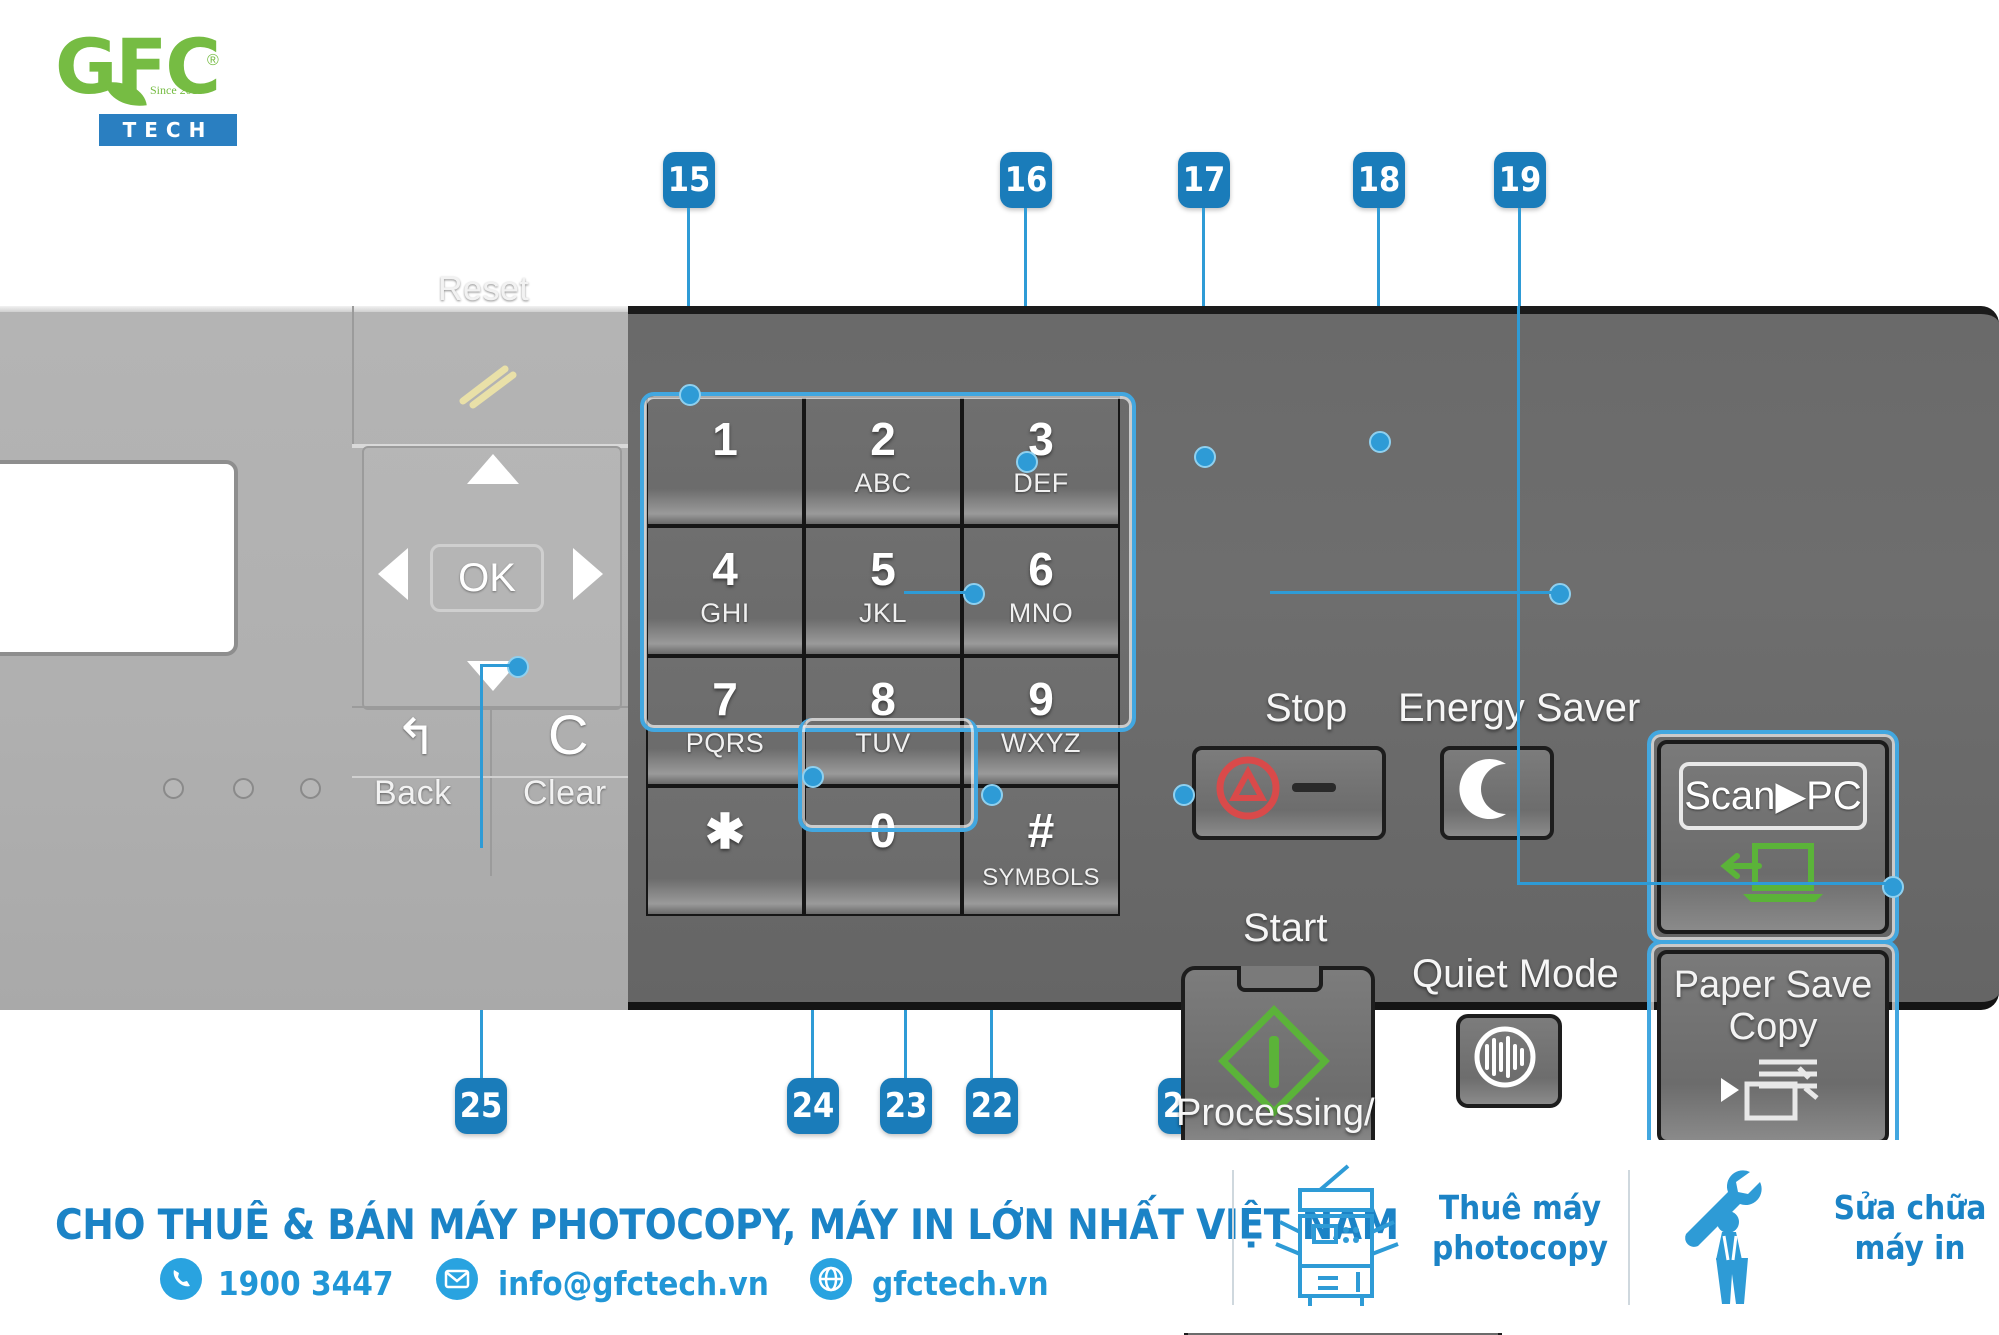 The height and width of the screenshot is (1335, 1999). I want to click on quiet-mode-button, so click(1509, 1061).